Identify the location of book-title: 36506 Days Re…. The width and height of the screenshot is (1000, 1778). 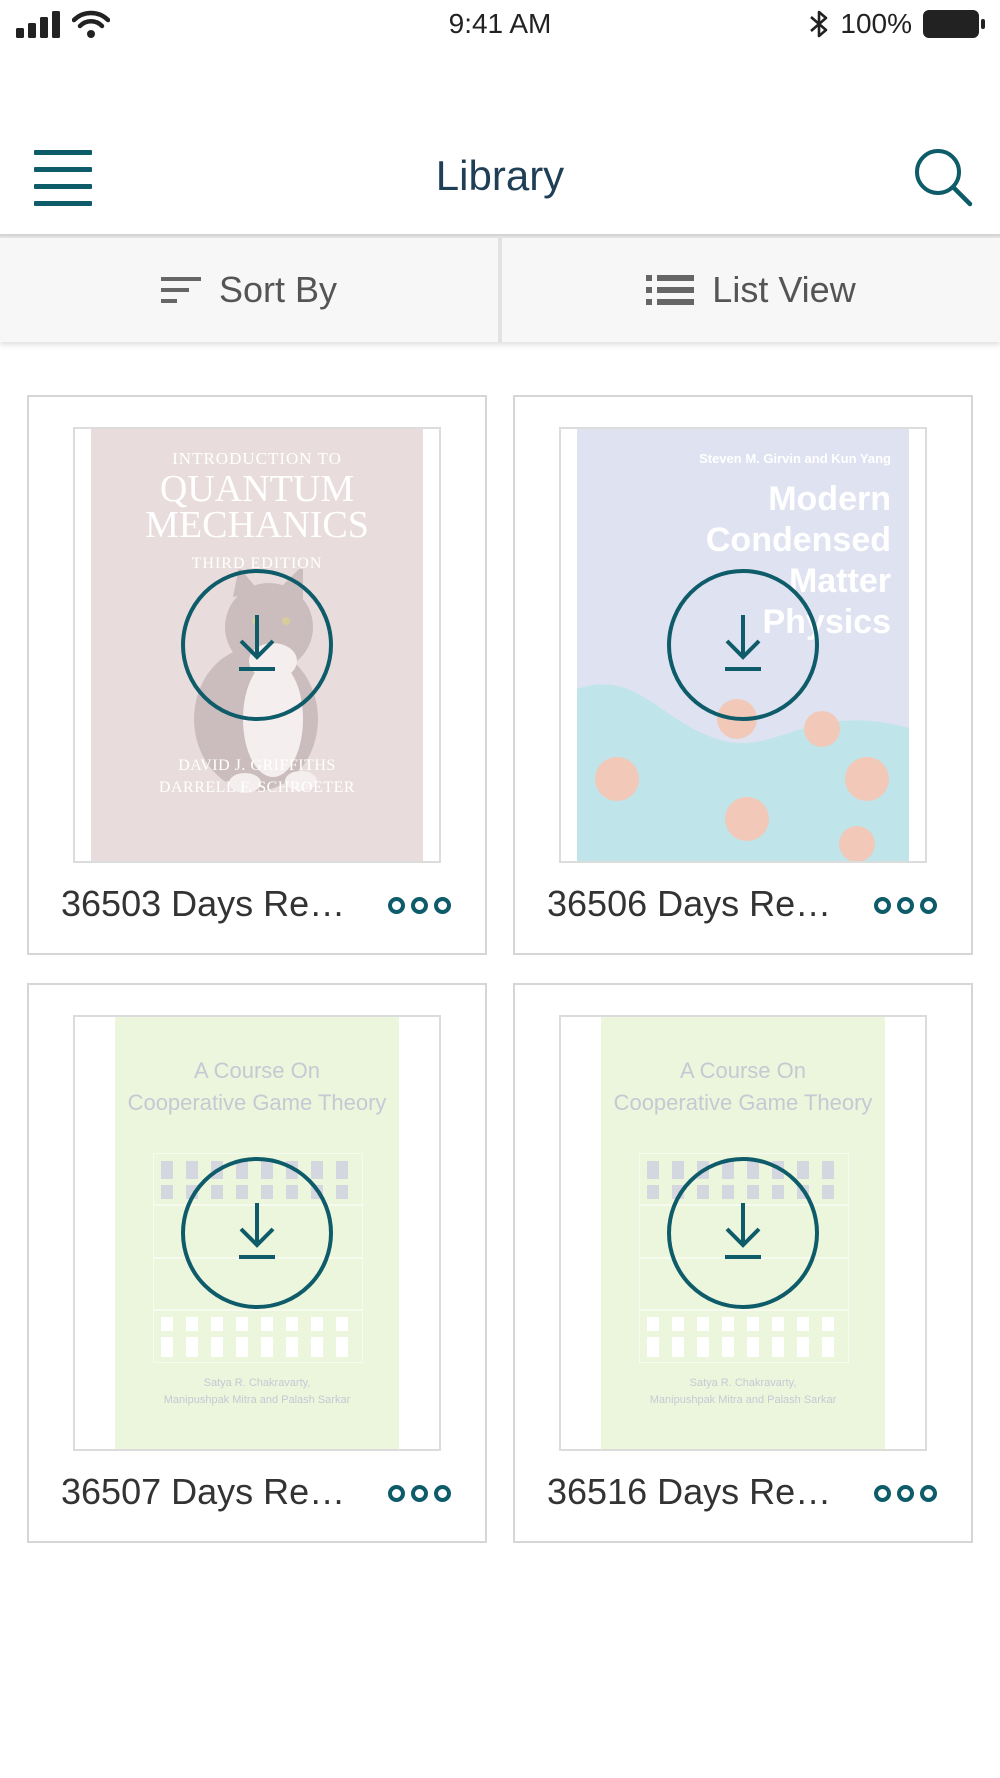
(689, 903).